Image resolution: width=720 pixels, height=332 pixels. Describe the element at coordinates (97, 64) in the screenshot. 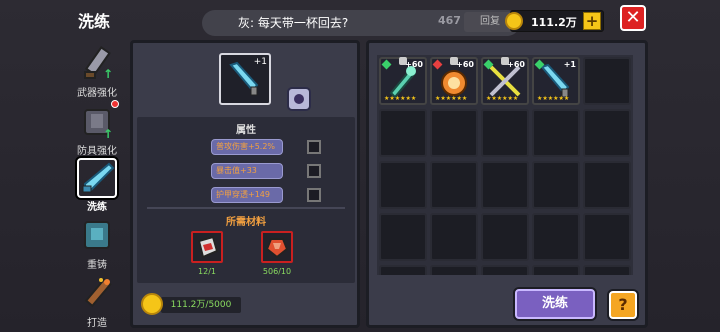

I see `sword-icon: ↑` at that location.